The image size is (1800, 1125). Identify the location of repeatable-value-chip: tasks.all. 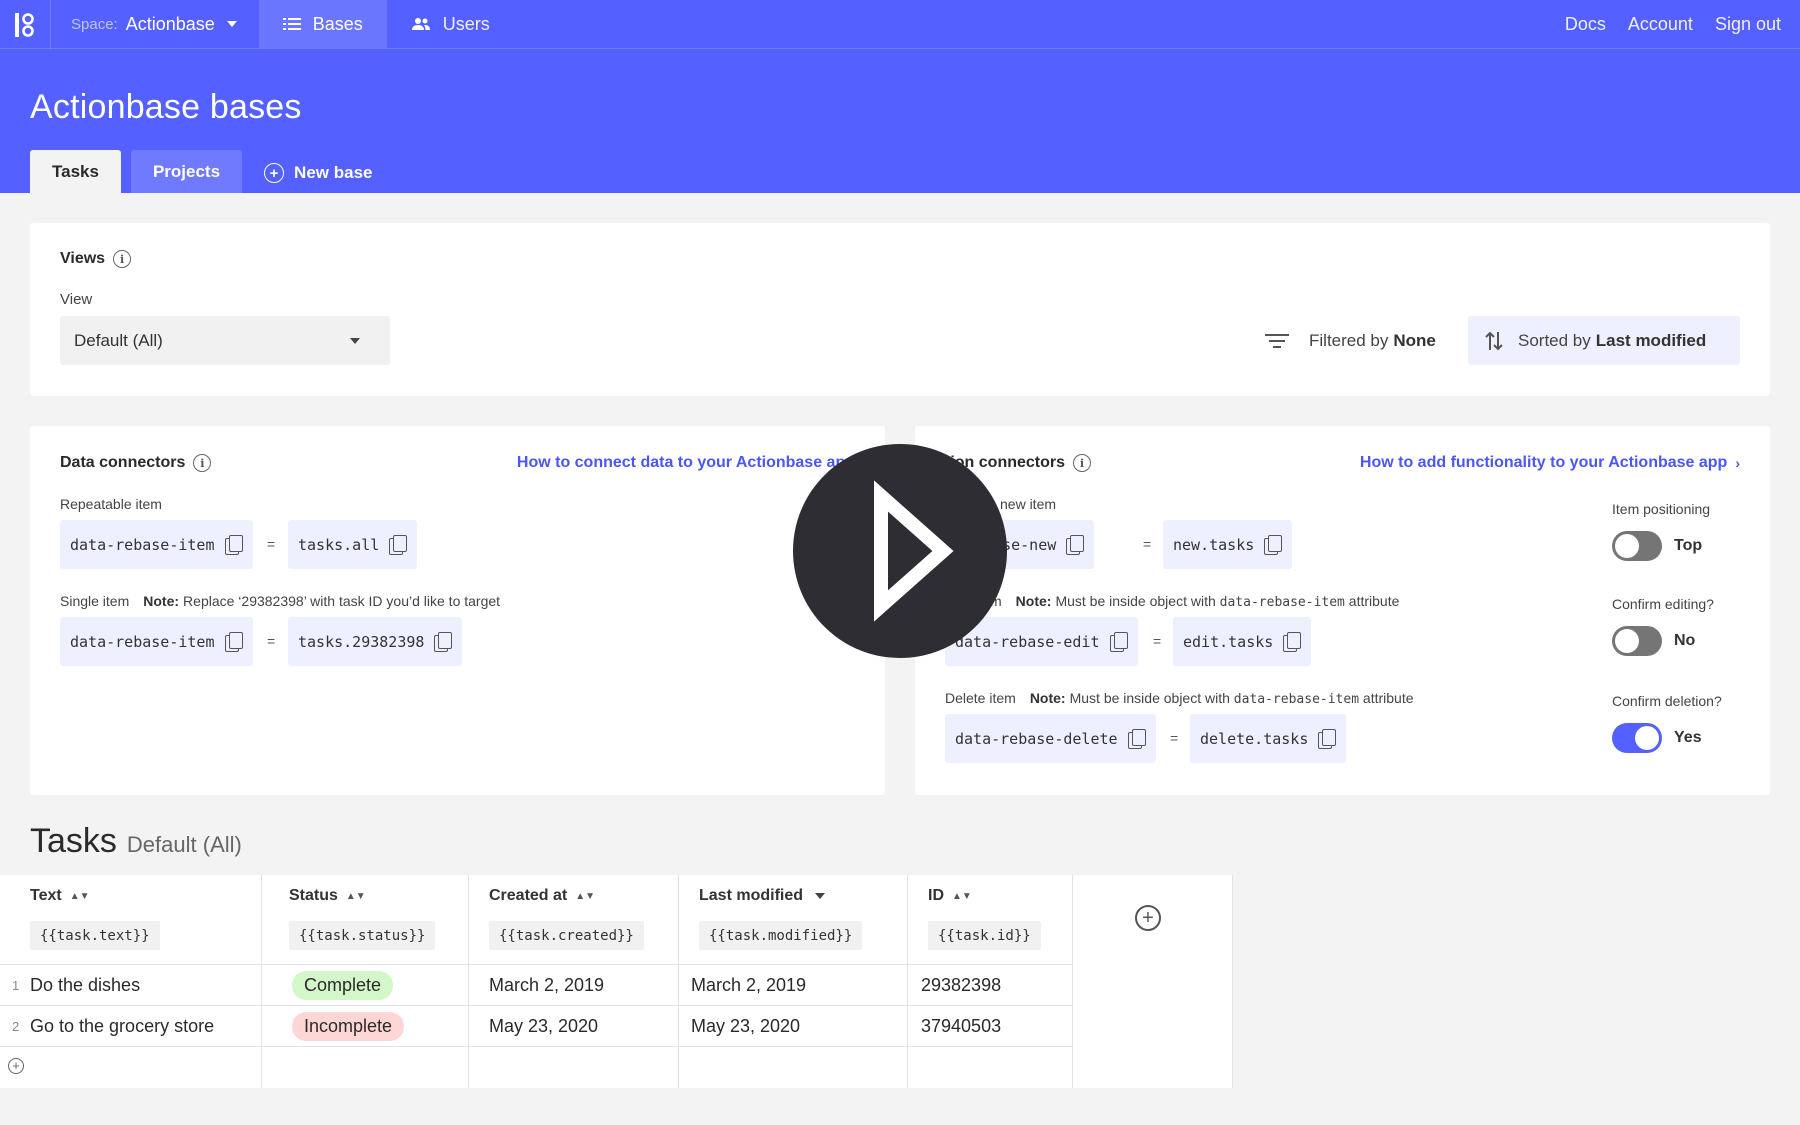
(353, 544).